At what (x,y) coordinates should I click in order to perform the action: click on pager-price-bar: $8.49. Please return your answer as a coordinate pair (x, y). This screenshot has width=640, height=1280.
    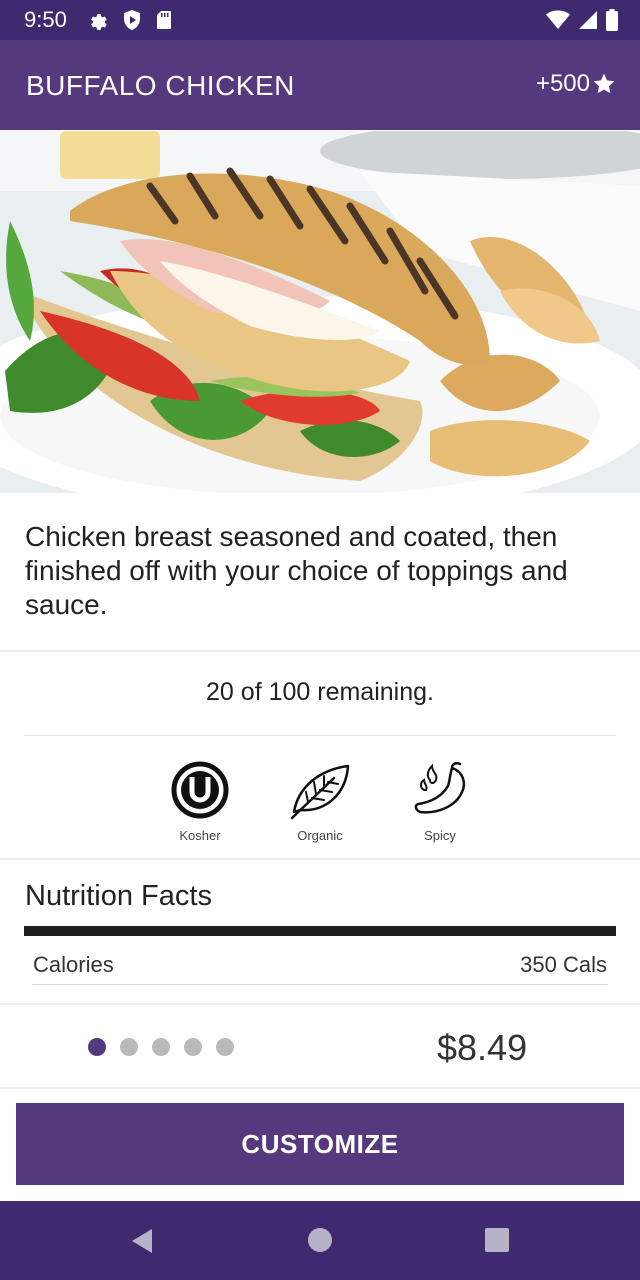
    Looking at the image, I should click on (320, 1046).